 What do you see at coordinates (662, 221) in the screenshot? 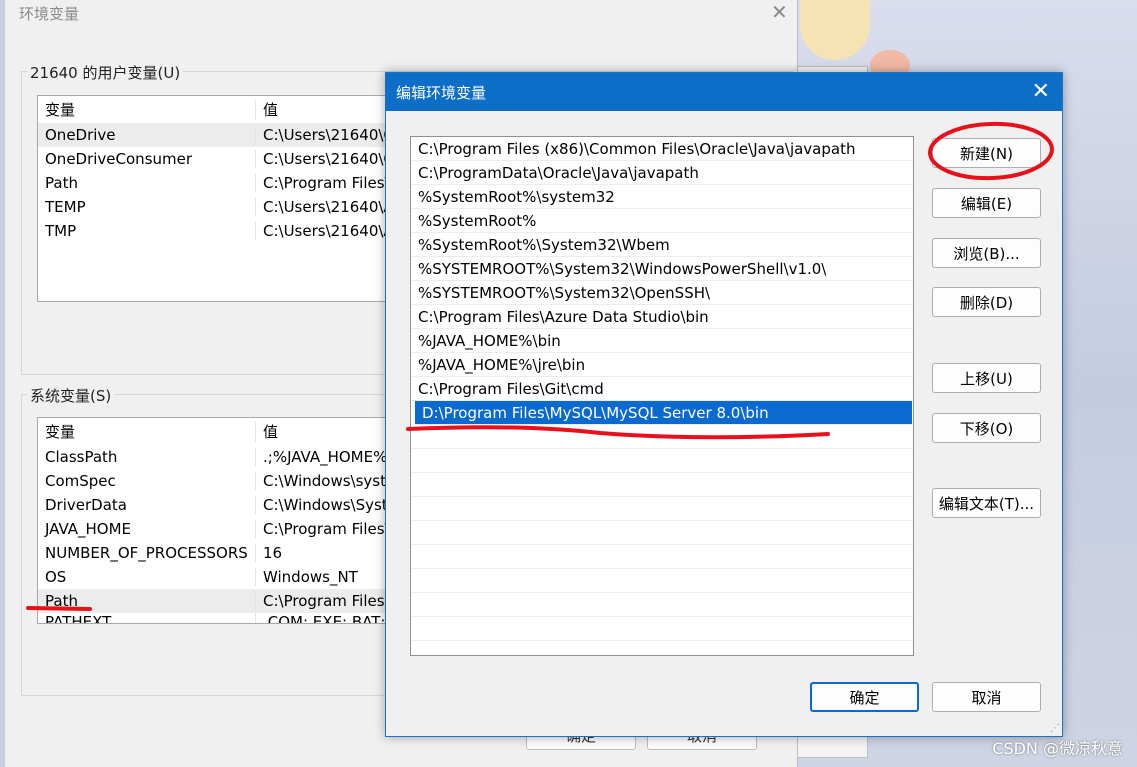
I see `path-item: %SystemRoot%` at bounding box center [662, 221].